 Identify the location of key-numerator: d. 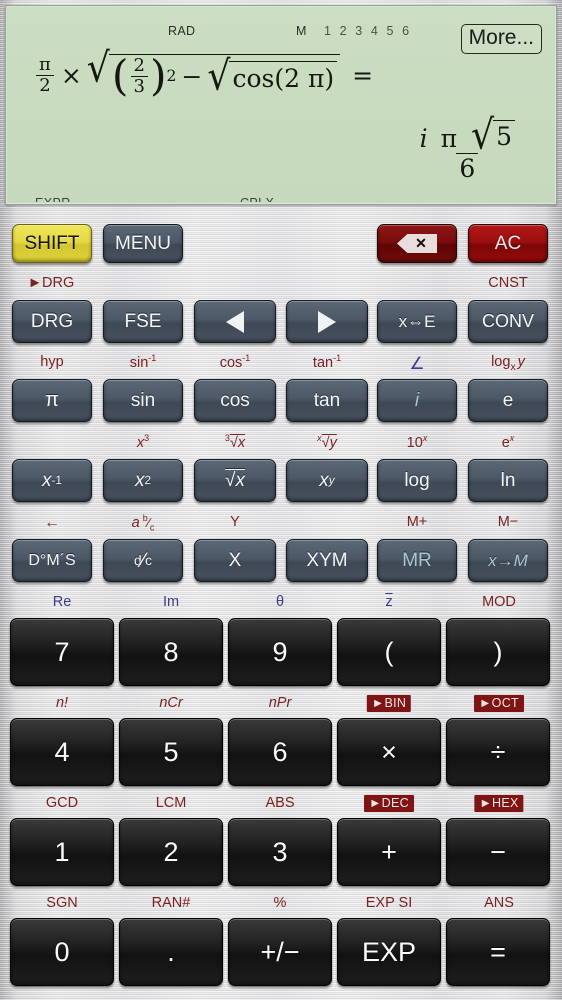
(138, 560).